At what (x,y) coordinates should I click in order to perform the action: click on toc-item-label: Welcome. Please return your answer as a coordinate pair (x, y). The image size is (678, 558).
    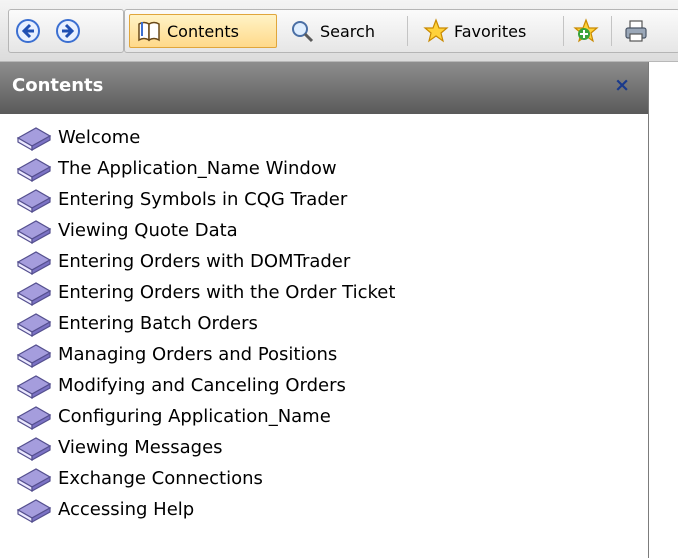
    Looking at the image, I should click on (99, 137).